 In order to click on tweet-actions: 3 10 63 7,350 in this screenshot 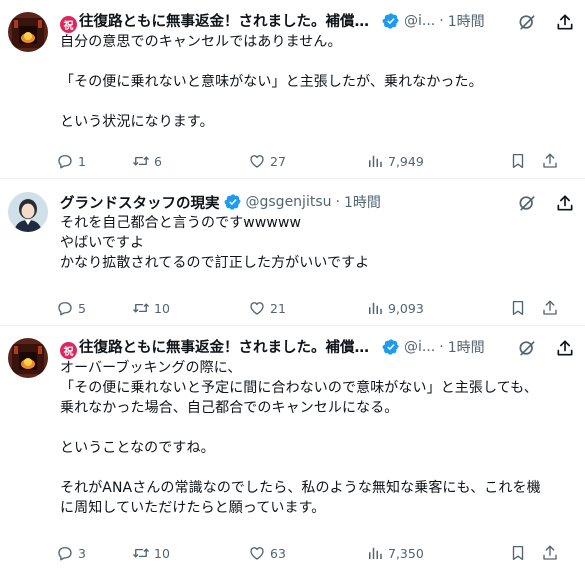, I will do `click(315, 553)`.